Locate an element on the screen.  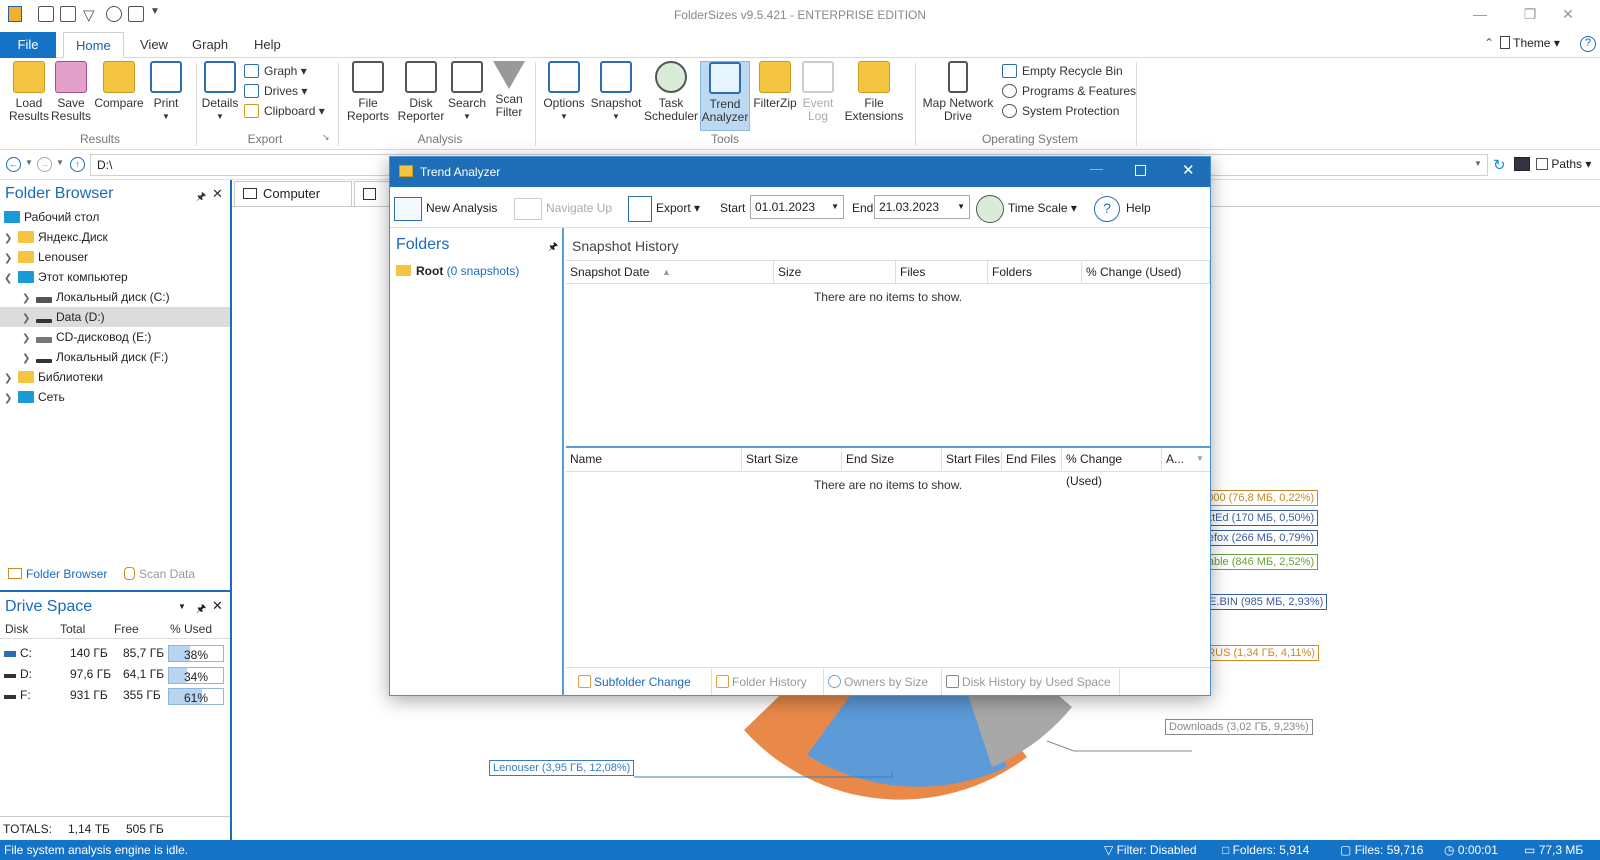
chart-callout-label: Downloads (3,02 ГБ, 9,23%) is located at coordinates (1239, 727).